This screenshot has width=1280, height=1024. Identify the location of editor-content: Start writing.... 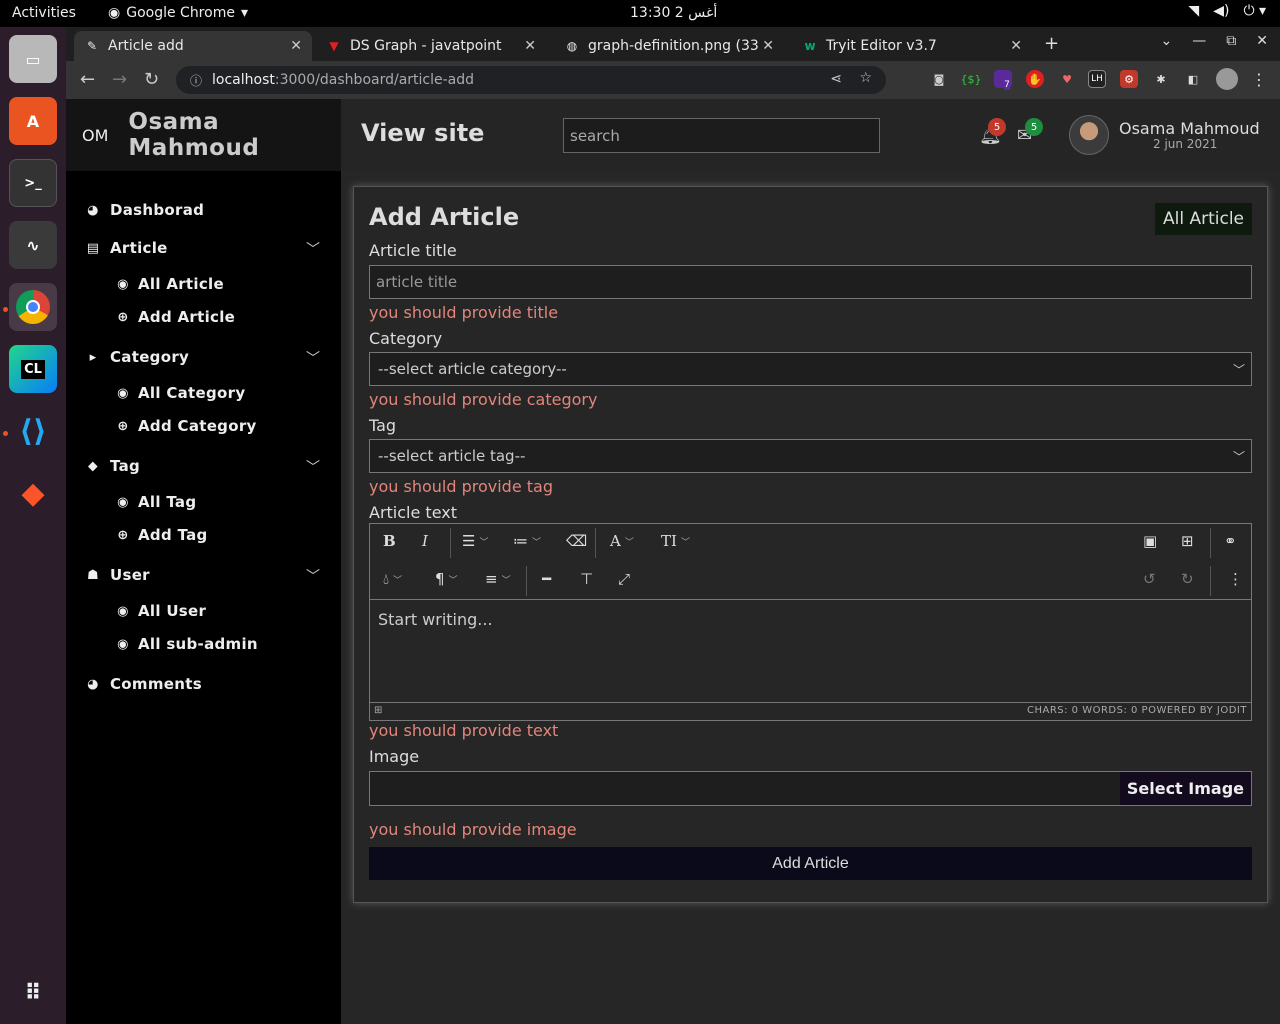
(435, 619).